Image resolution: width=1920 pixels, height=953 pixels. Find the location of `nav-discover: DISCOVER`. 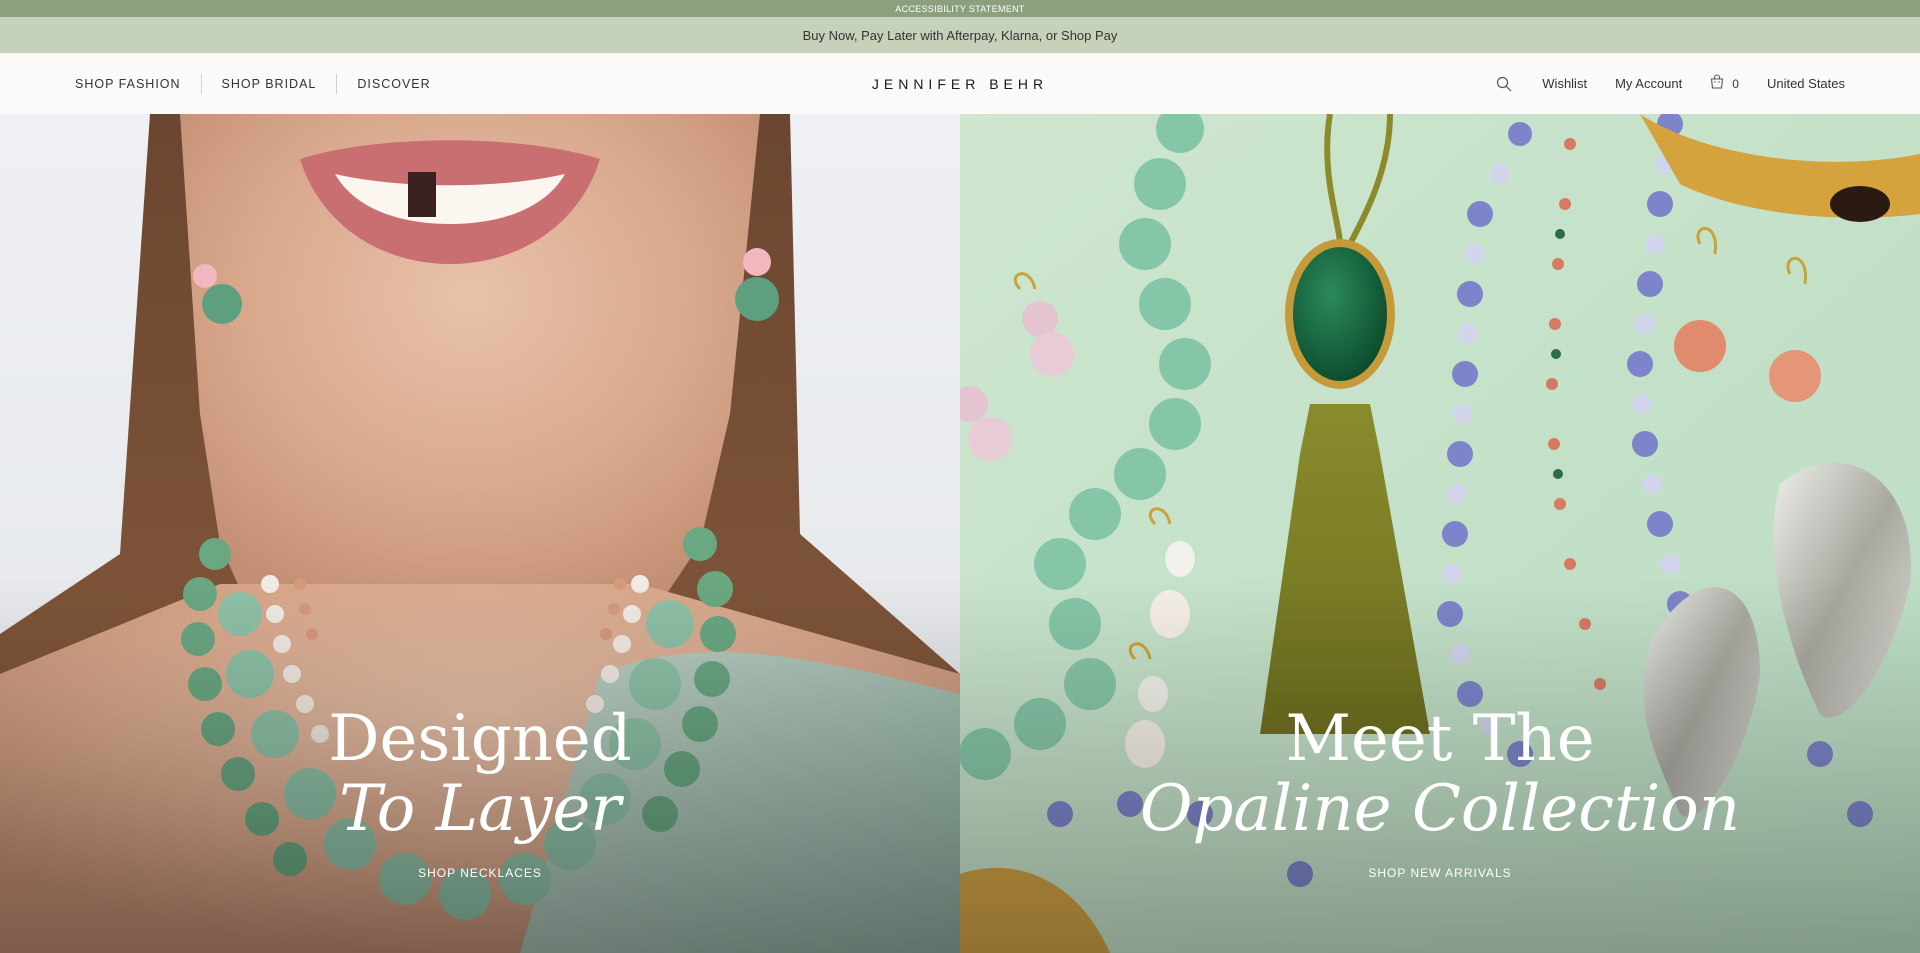

nav-discover: DISCOVER is located at coordinates (393, 84).